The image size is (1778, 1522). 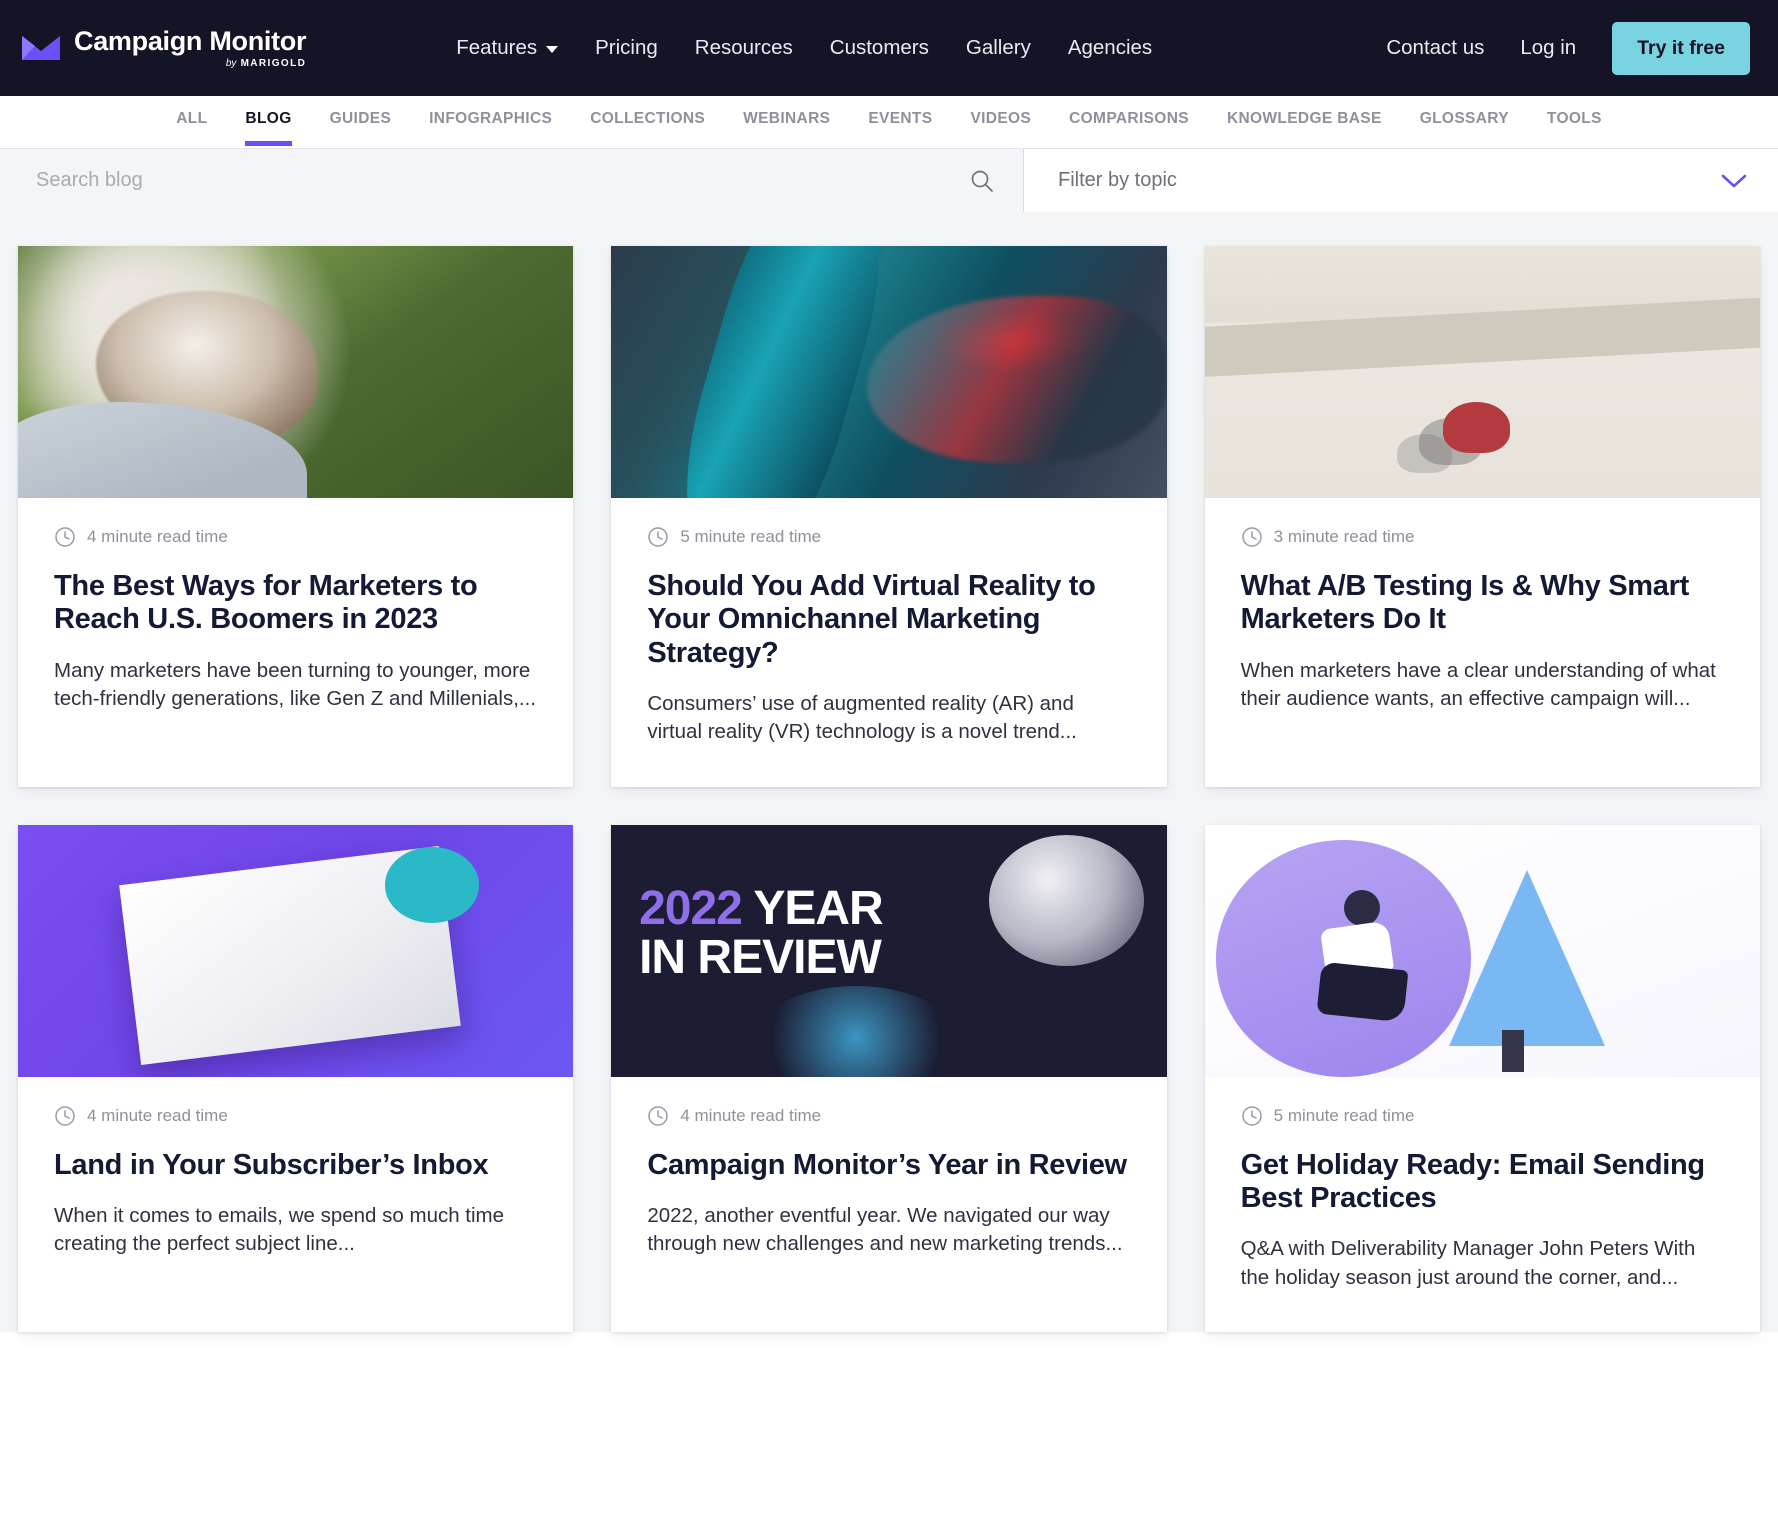 I want to click on brand-parent-company: by MARIGOLD, so click(x=266, y=63).